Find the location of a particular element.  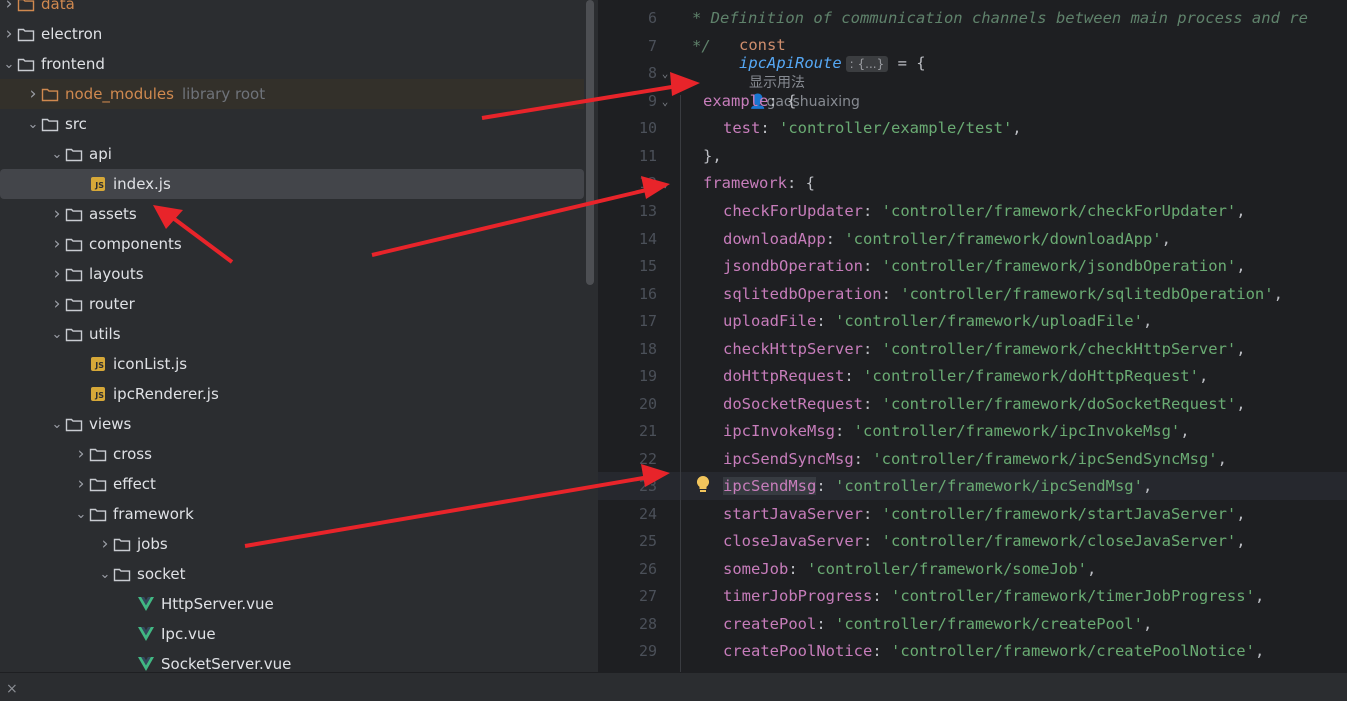

close-icon: × is located at coordinates (12, 689).